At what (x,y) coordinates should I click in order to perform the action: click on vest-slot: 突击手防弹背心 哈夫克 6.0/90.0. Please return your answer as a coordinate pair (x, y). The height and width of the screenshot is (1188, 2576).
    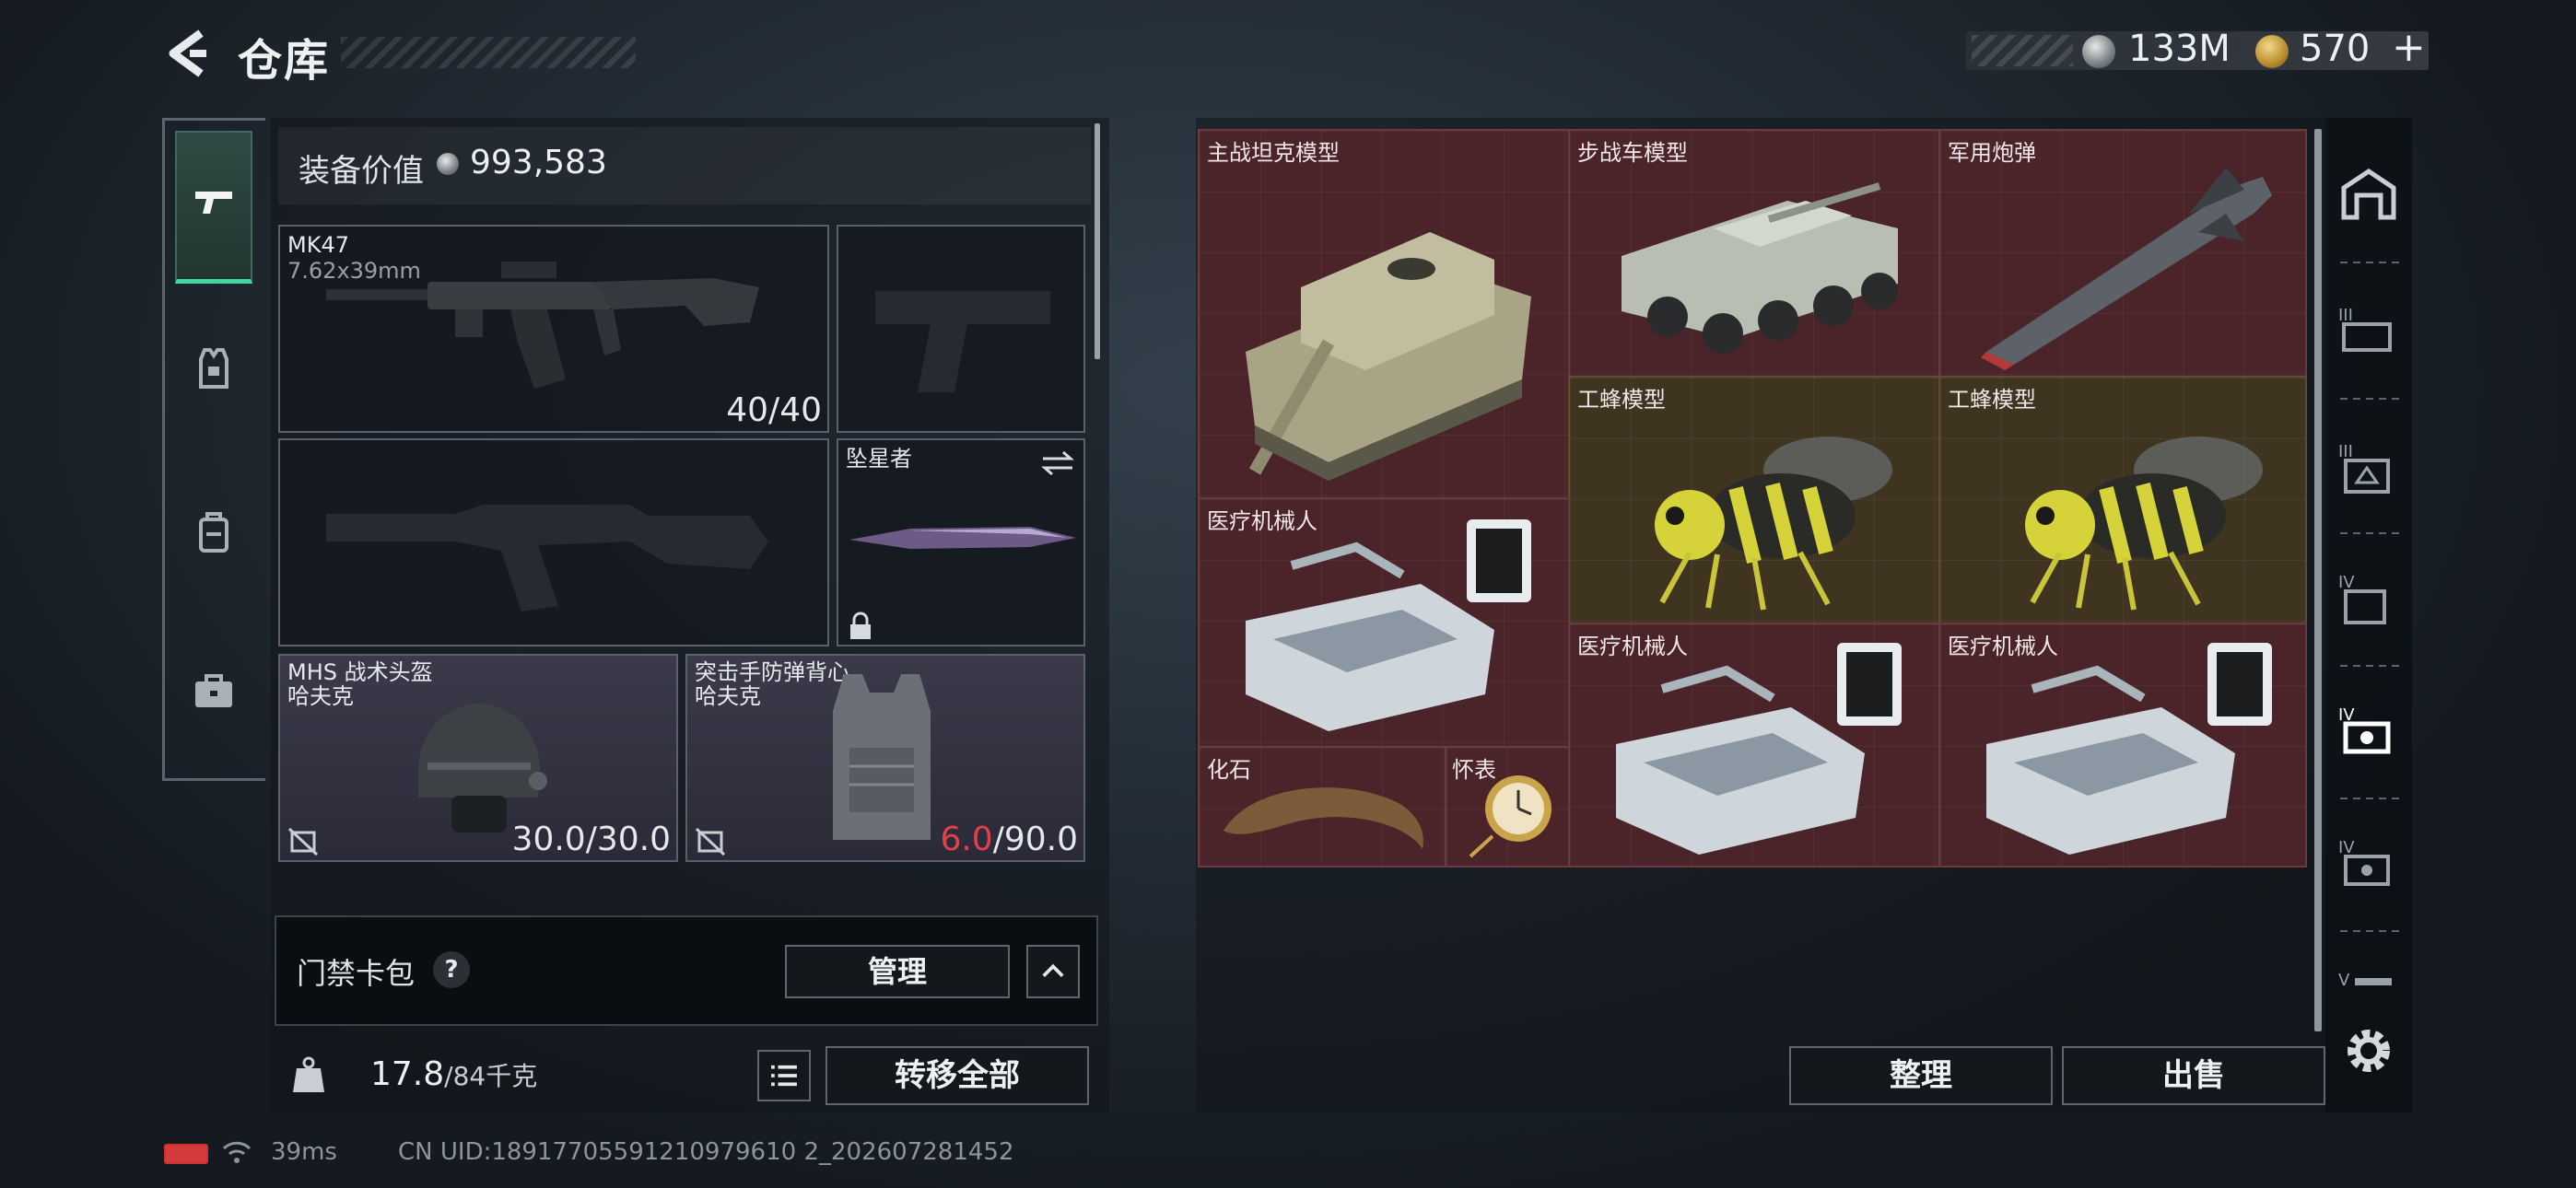
    Looking at the image, I should click on (885, 758).